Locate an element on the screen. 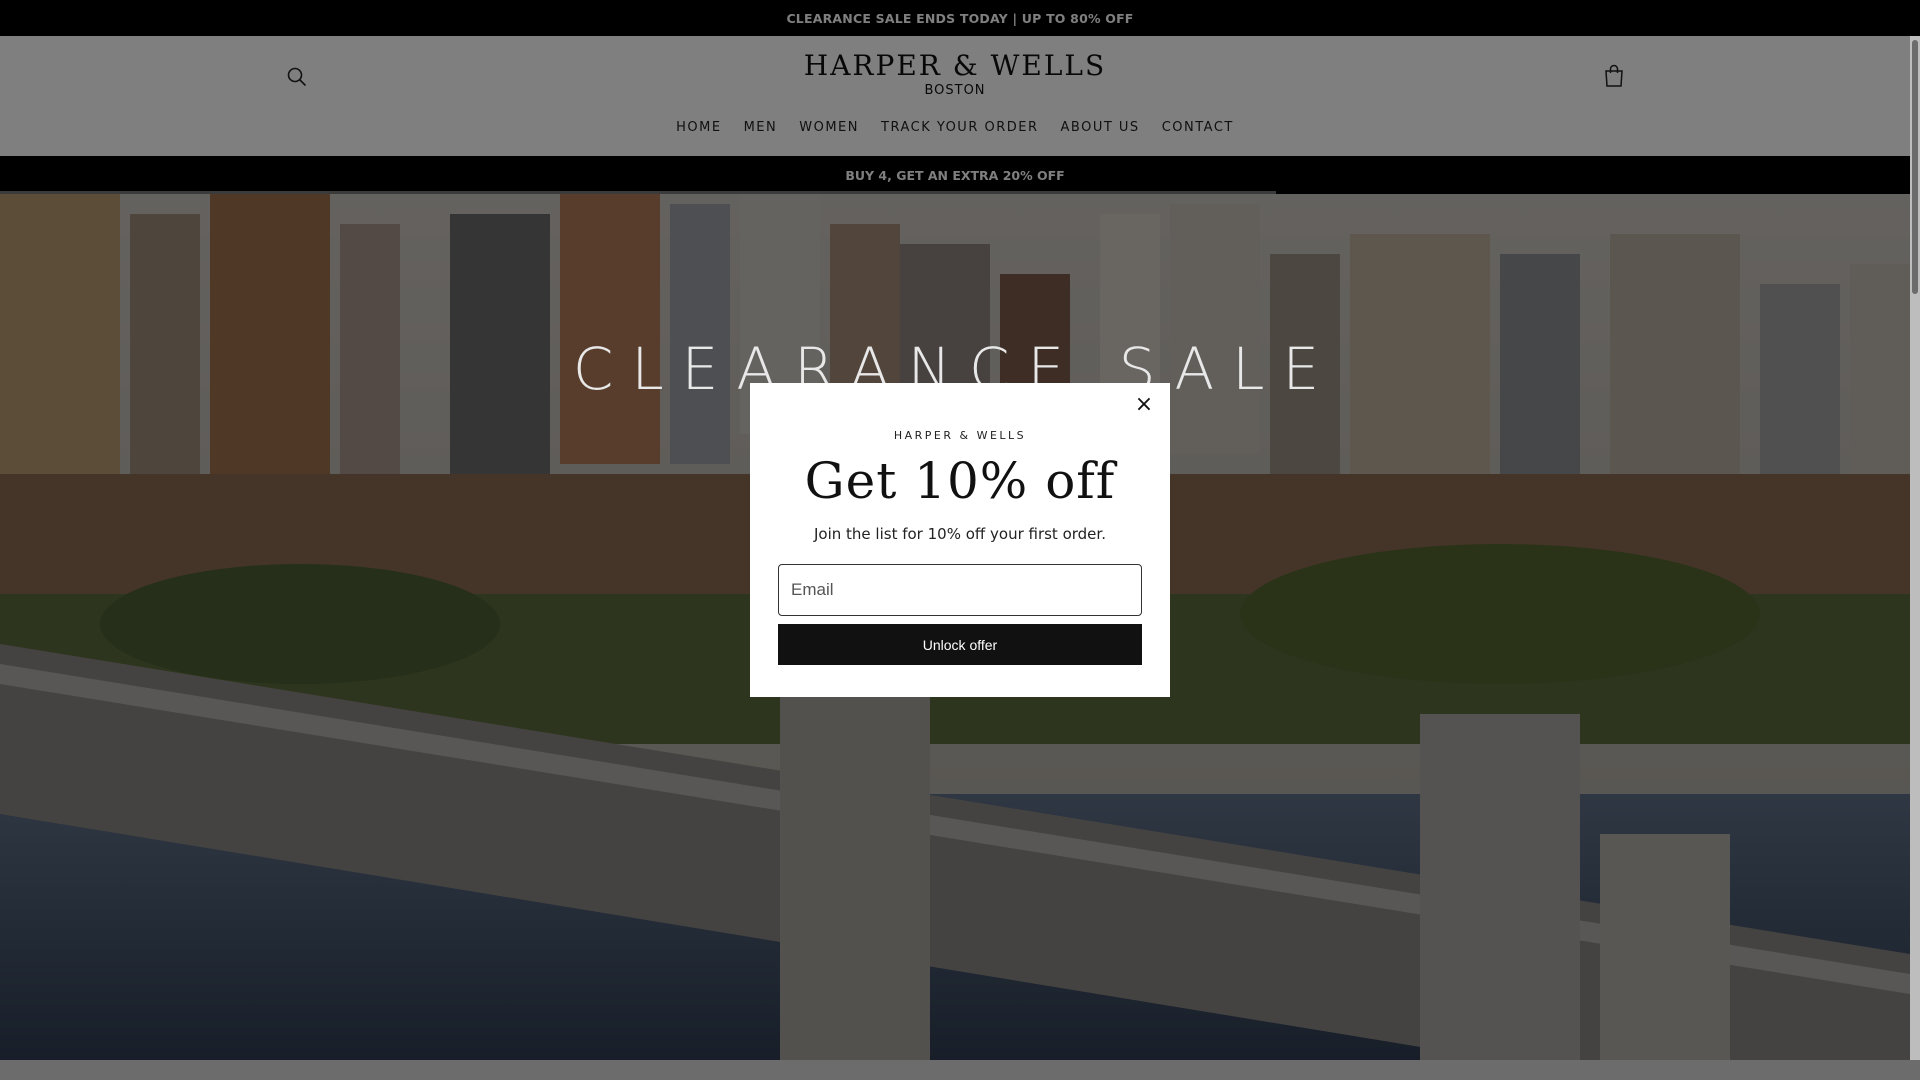  popup-heading: Get 10% off is located at coordinates (960, 481).